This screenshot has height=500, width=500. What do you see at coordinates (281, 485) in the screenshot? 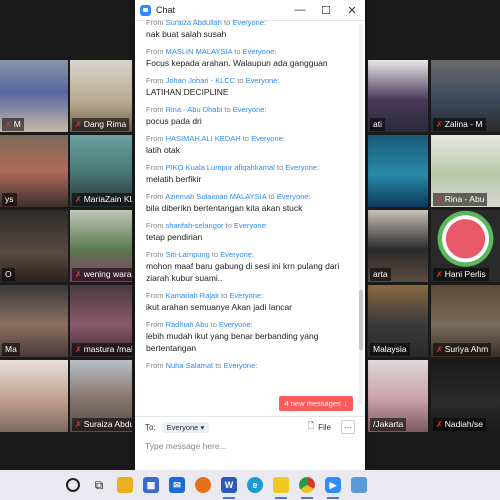
I see `sticky-notes-icon` at bounding box center [281, 485].